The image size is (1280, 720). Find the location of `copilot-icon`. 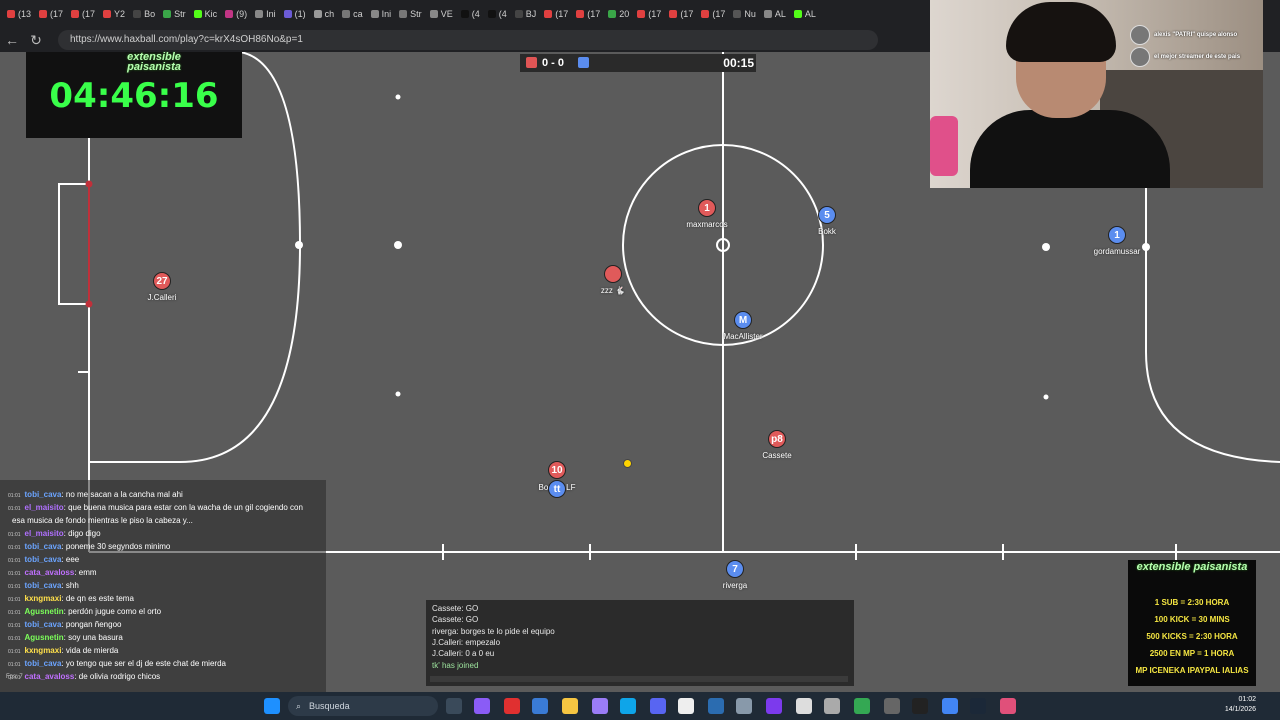

copilot-icon is located at coordinates (482, 706).